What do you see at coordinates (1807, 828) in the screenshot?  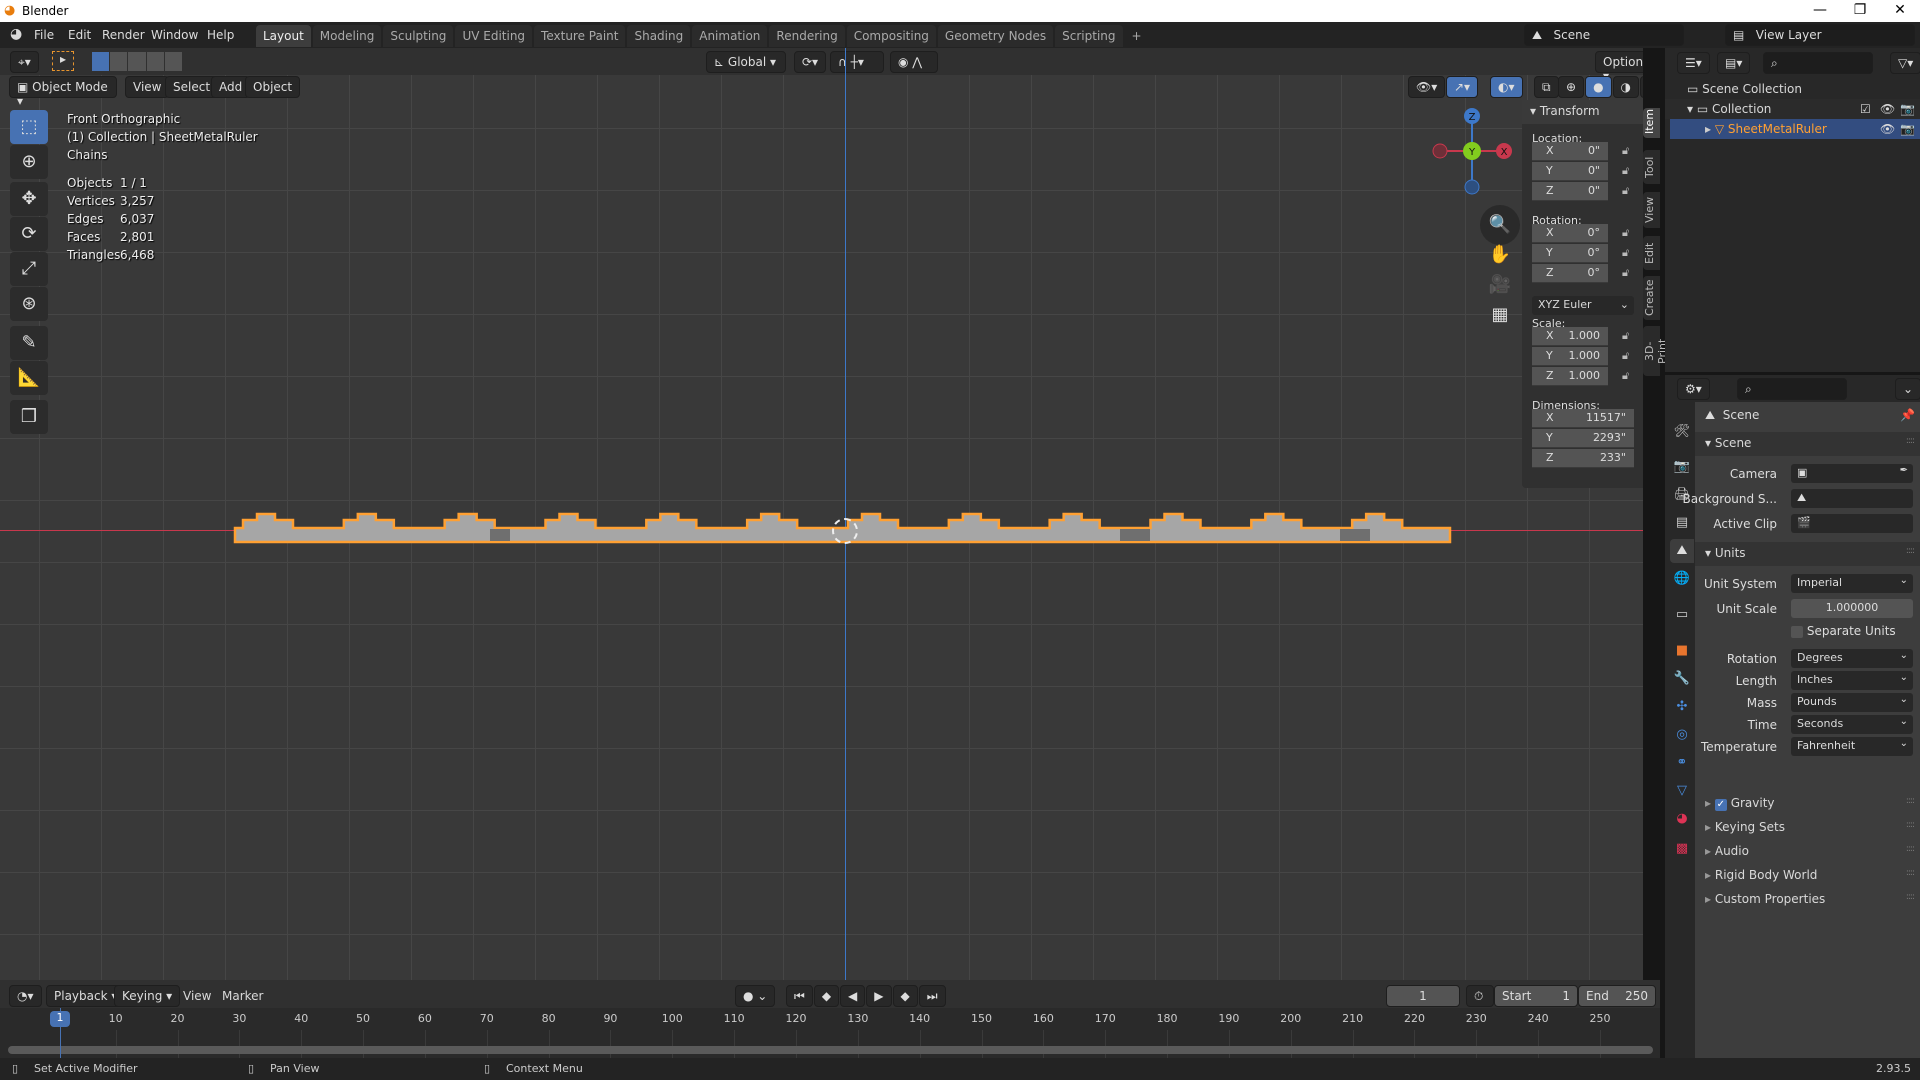 I see `collapsed-section-header: ▸ Keying Sets::::` at bounding box center [1807, 828].